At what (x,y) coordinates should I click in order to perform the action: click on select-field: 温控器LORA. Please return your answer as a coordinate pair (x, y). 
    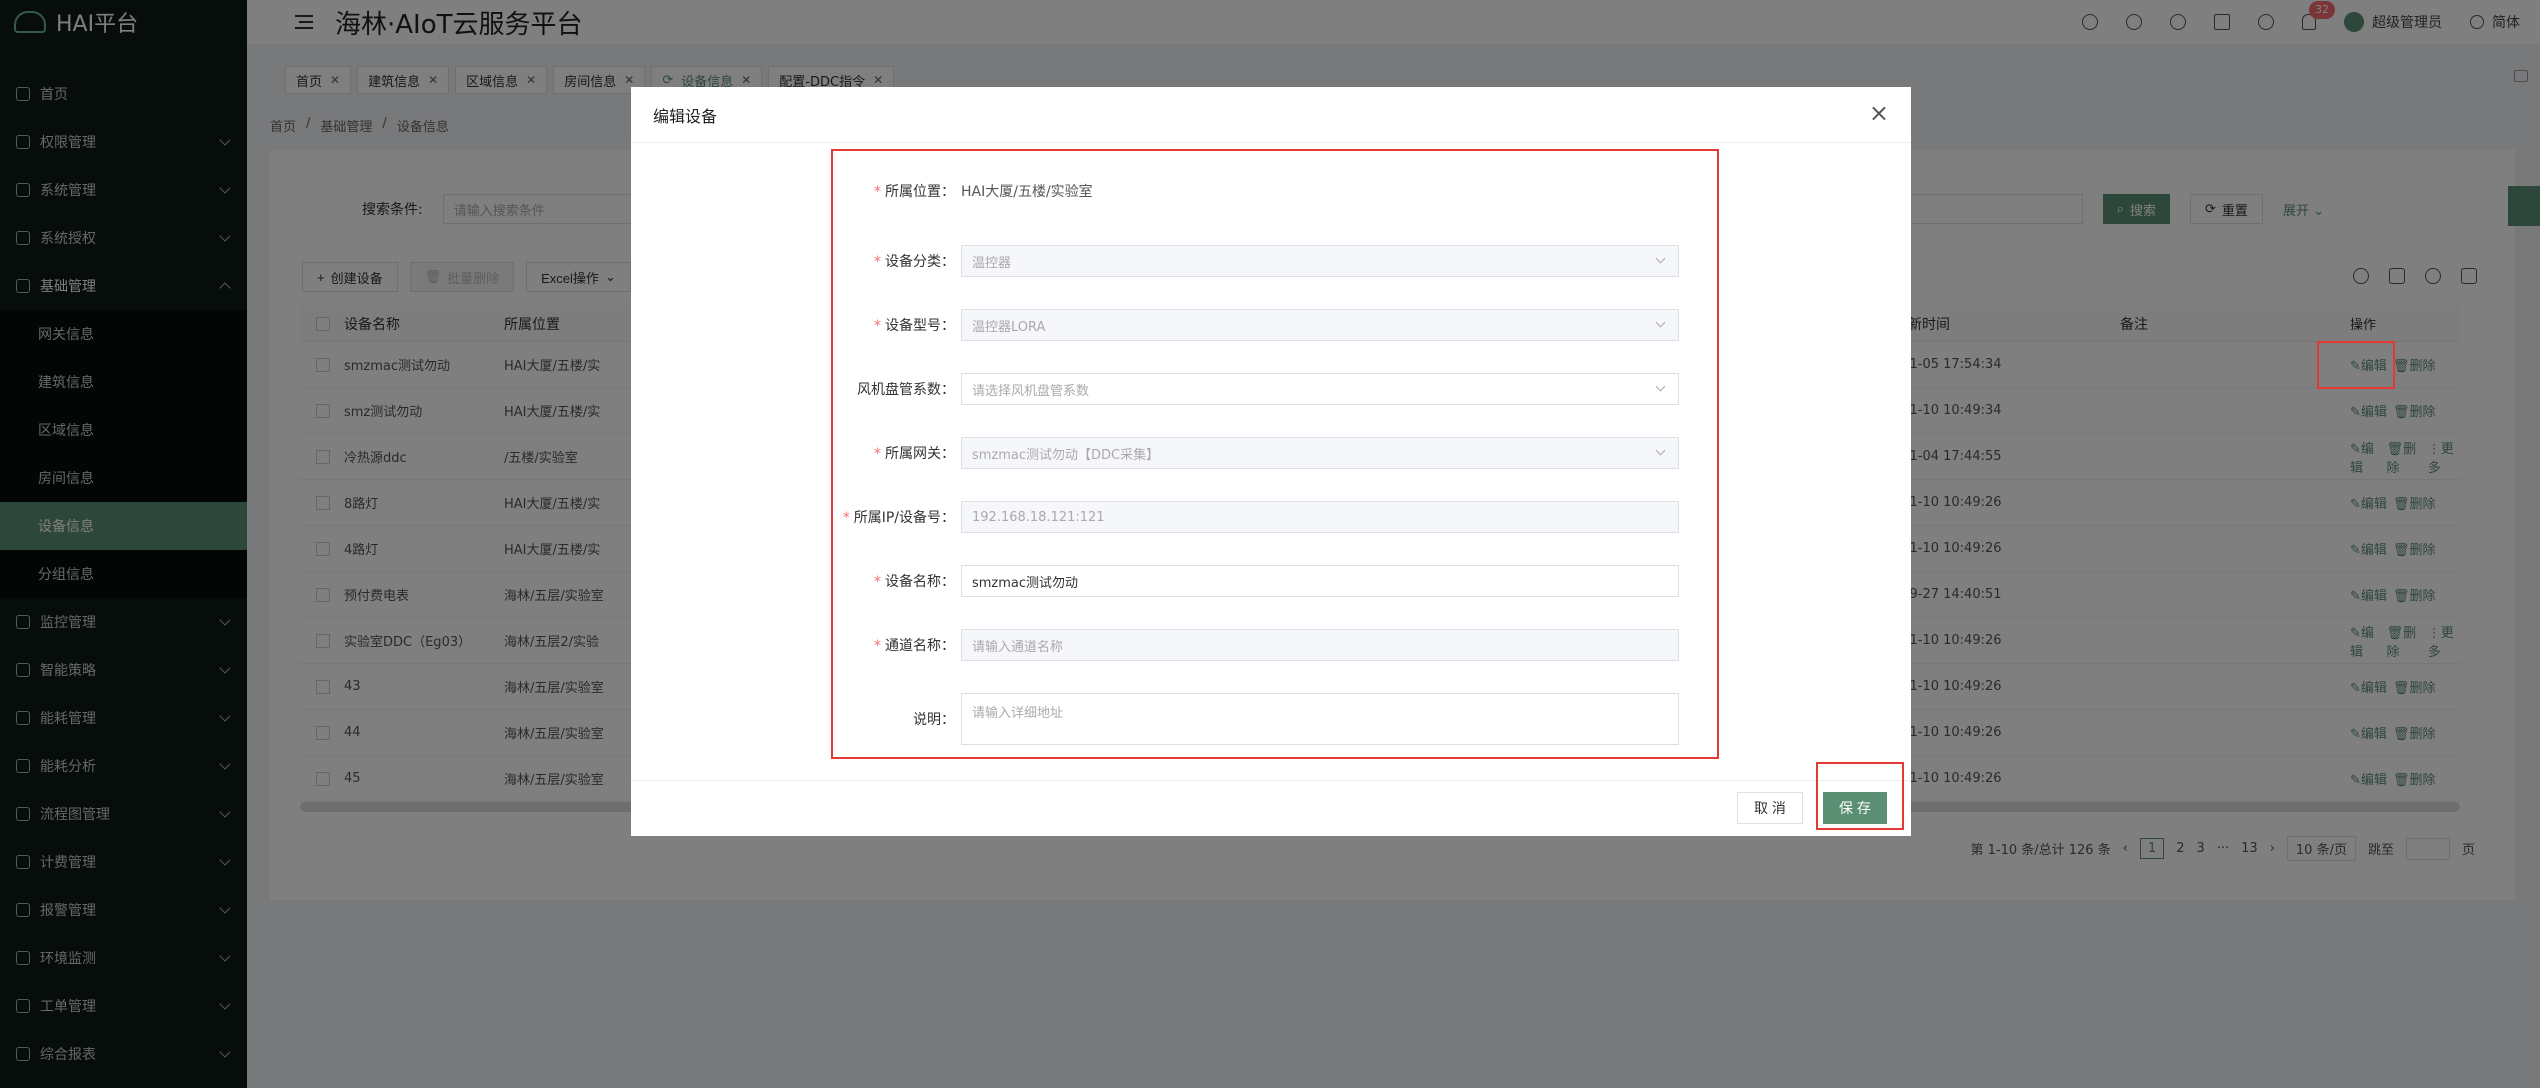
    Looking at the image, I should click on (1320, 325).